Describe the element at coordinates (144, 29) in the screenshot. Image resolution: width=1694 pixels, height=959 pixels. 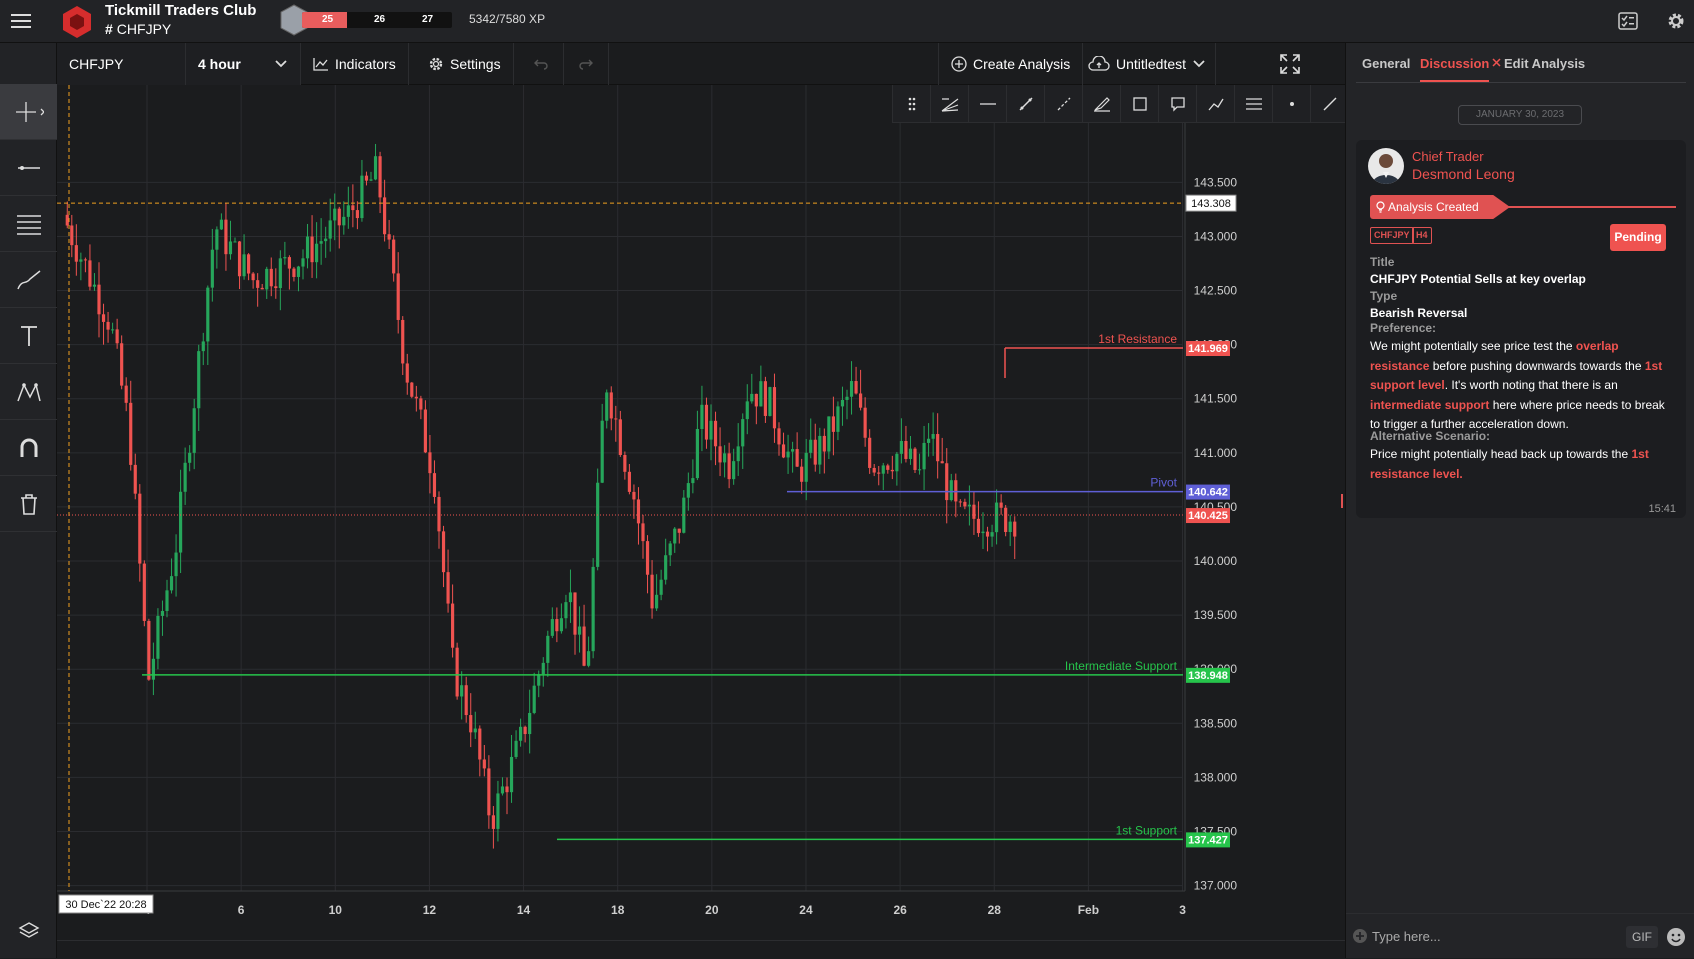
I see `channel-label: CHFJPY` at that location.